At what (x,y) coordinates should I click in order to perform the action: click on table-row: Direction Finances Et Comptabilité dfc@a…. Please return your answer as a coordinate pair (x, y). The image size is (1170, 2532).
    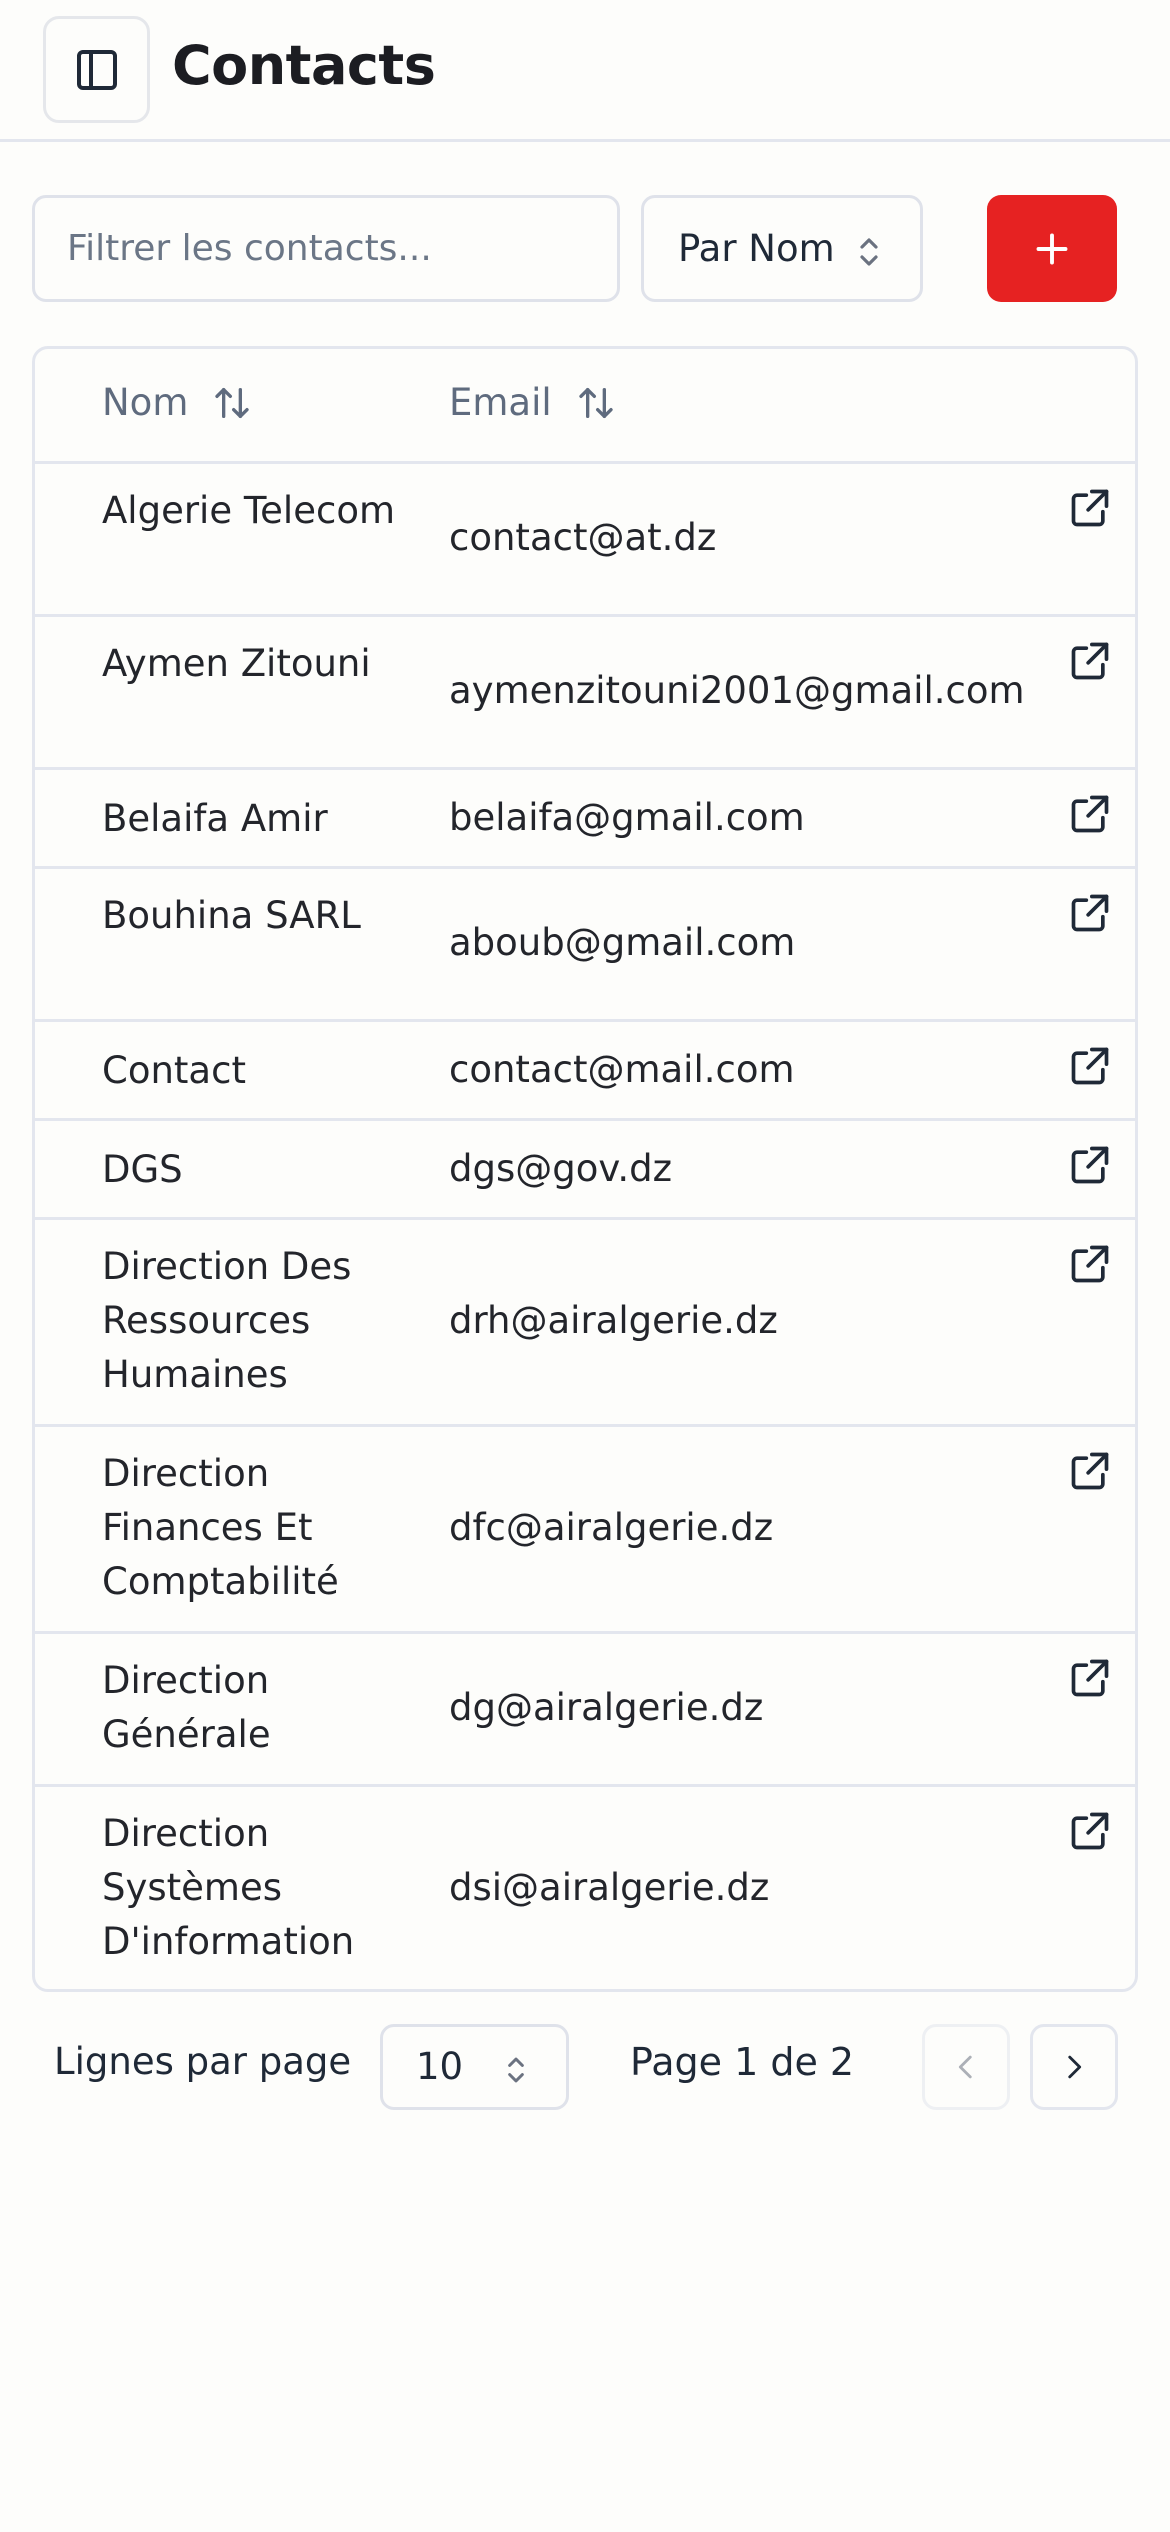
    Looking at the image, I should click on (585, 1530).